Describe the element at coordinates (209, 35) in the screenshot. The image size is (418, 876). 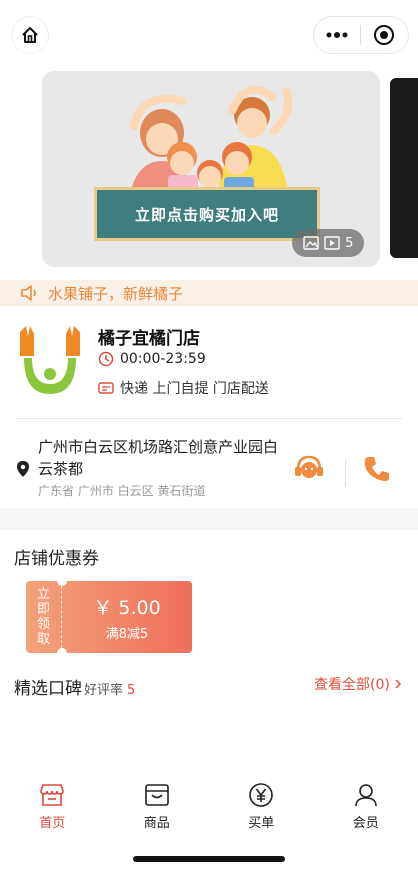
I see `top-bar` at that location.